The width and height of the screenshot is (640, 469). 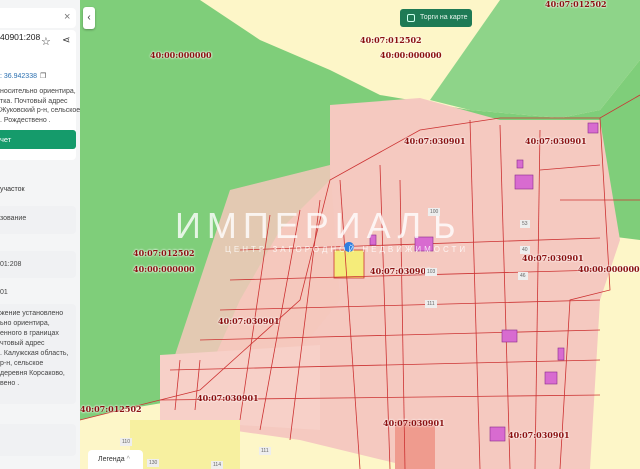 I want to click on plot-number: 46, so click(x=523, y=276).